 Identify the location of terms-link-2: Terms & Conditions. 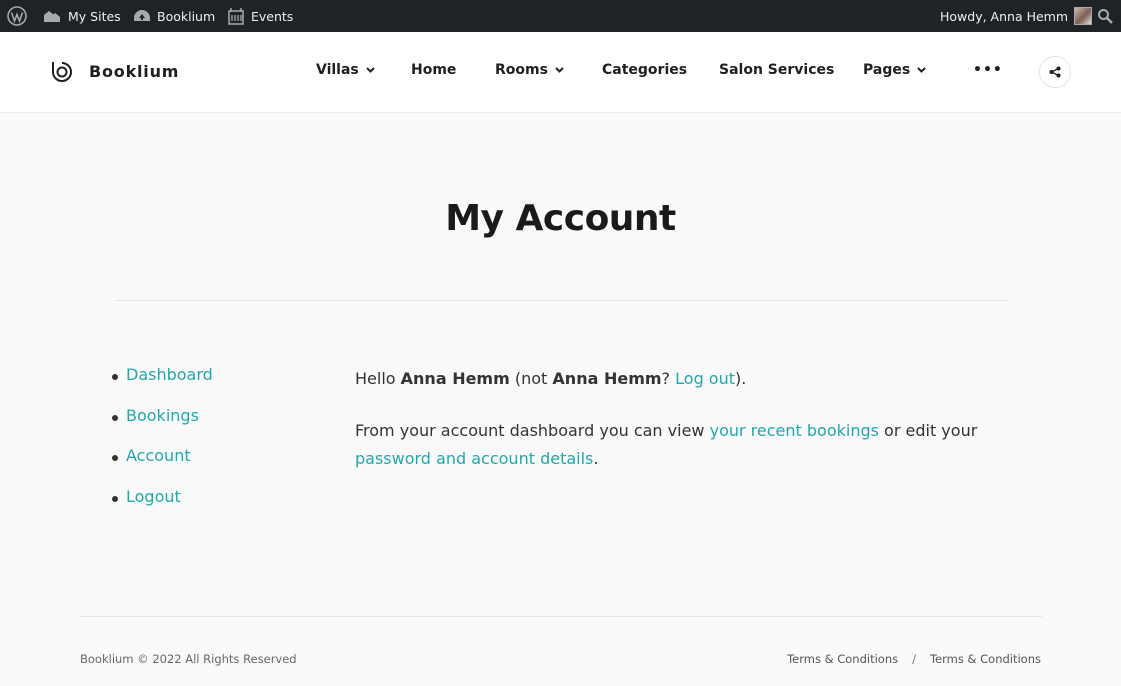
(985, 659).